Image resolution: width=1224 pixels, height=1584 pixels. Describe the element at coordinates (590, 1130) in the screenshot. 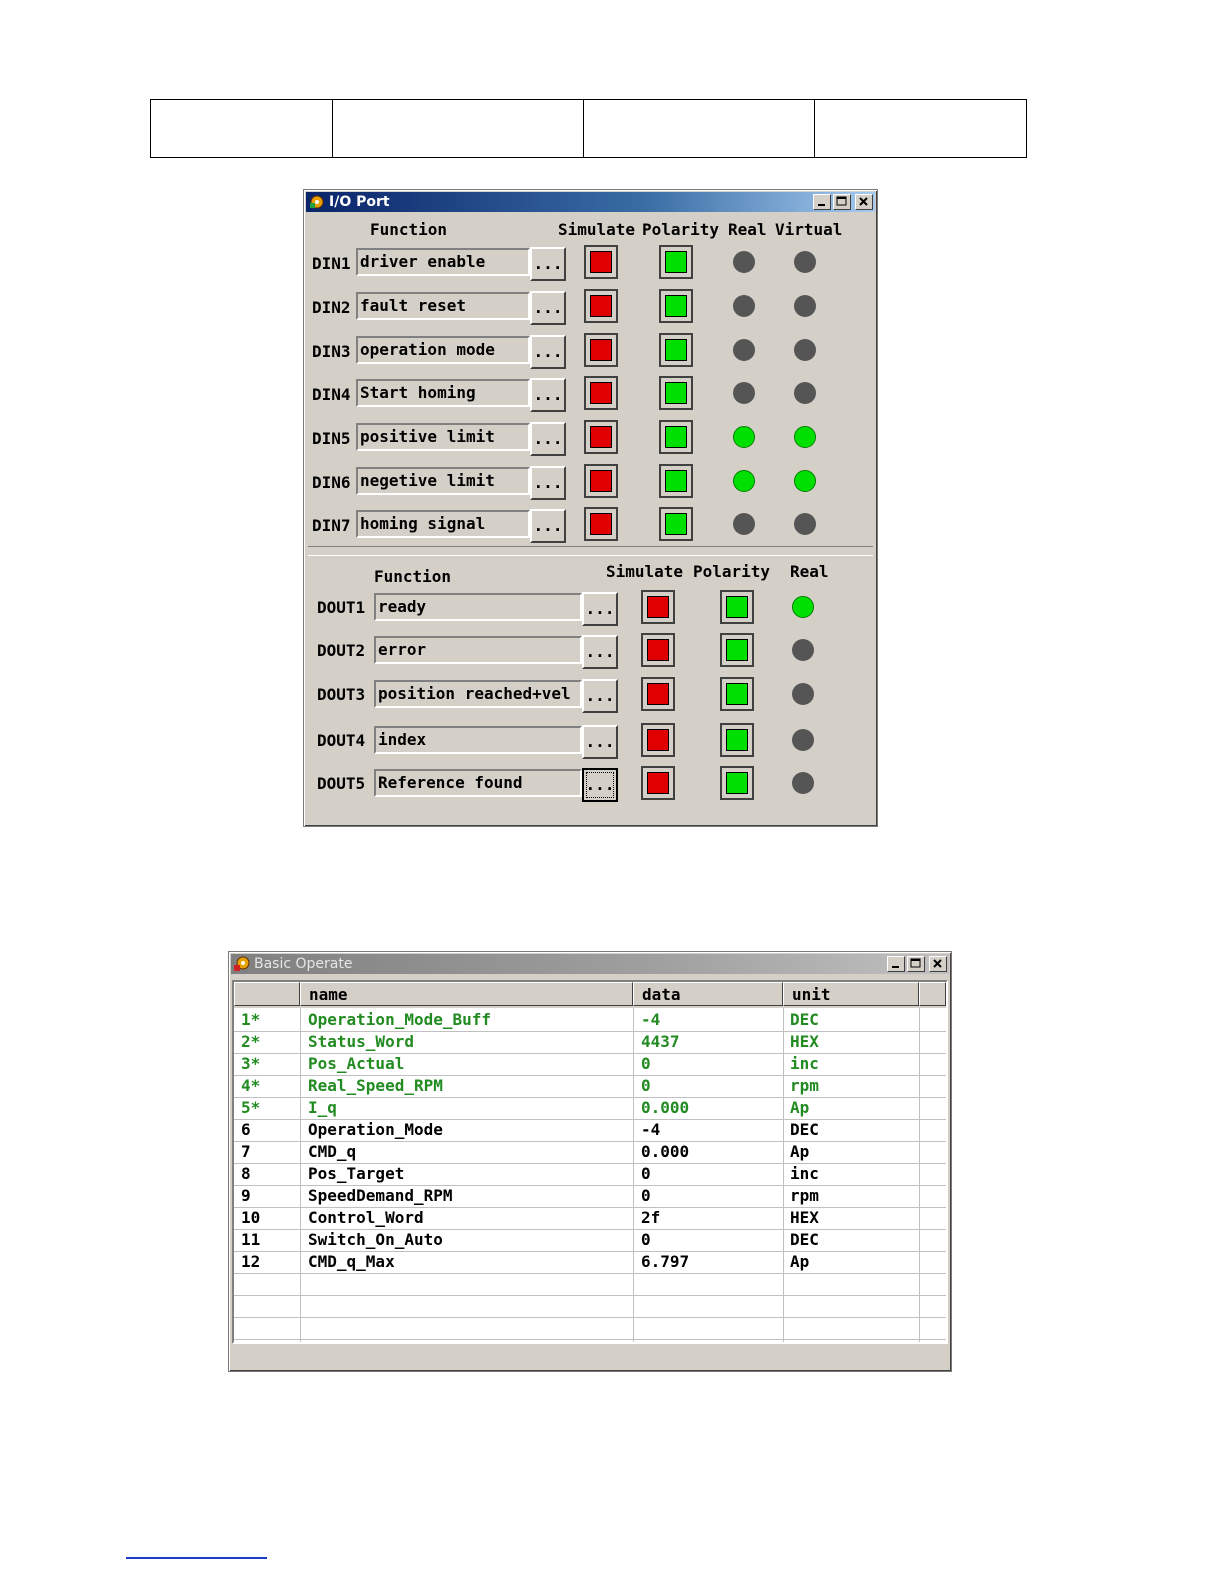

I see `table-row: 6 Operation_Mode -4 DEC` at that location.